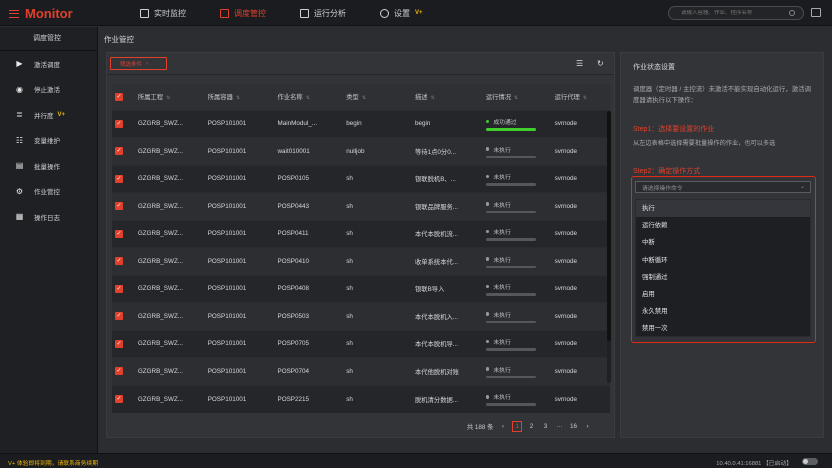 Image resolution: width=832 pixels, height=468 pixels. What do you see at coordinates (243, 13) in the screenshot?
I see `nav-schedule-control: 调度管控` at bounding box center [243, 13].